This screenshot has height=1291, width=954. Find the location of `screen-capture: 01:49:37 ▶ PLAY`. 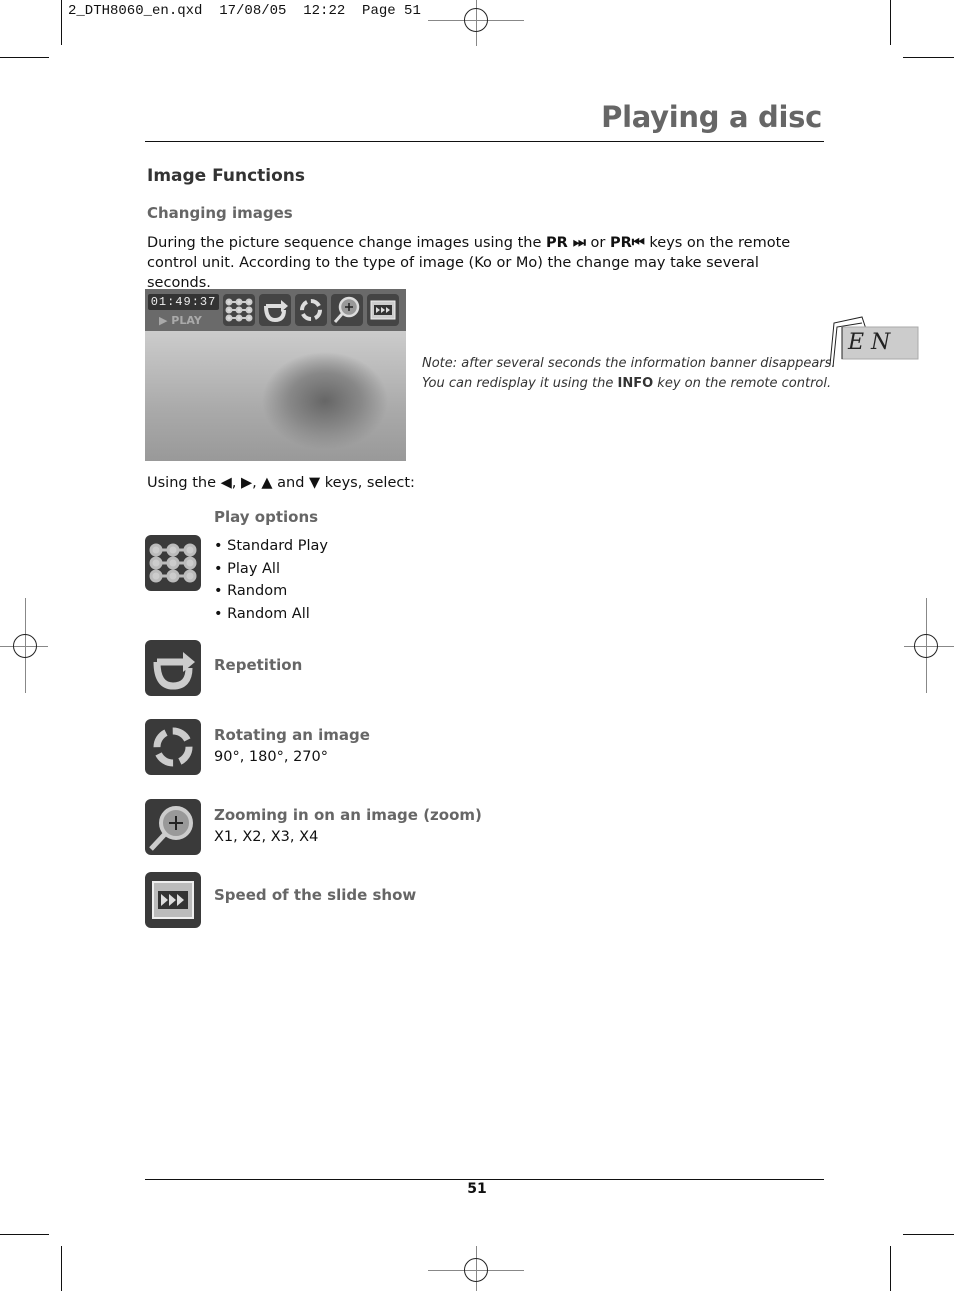

screen-capture: 01:49:37 ▶ PLAY is located at coordinates (275, 375).